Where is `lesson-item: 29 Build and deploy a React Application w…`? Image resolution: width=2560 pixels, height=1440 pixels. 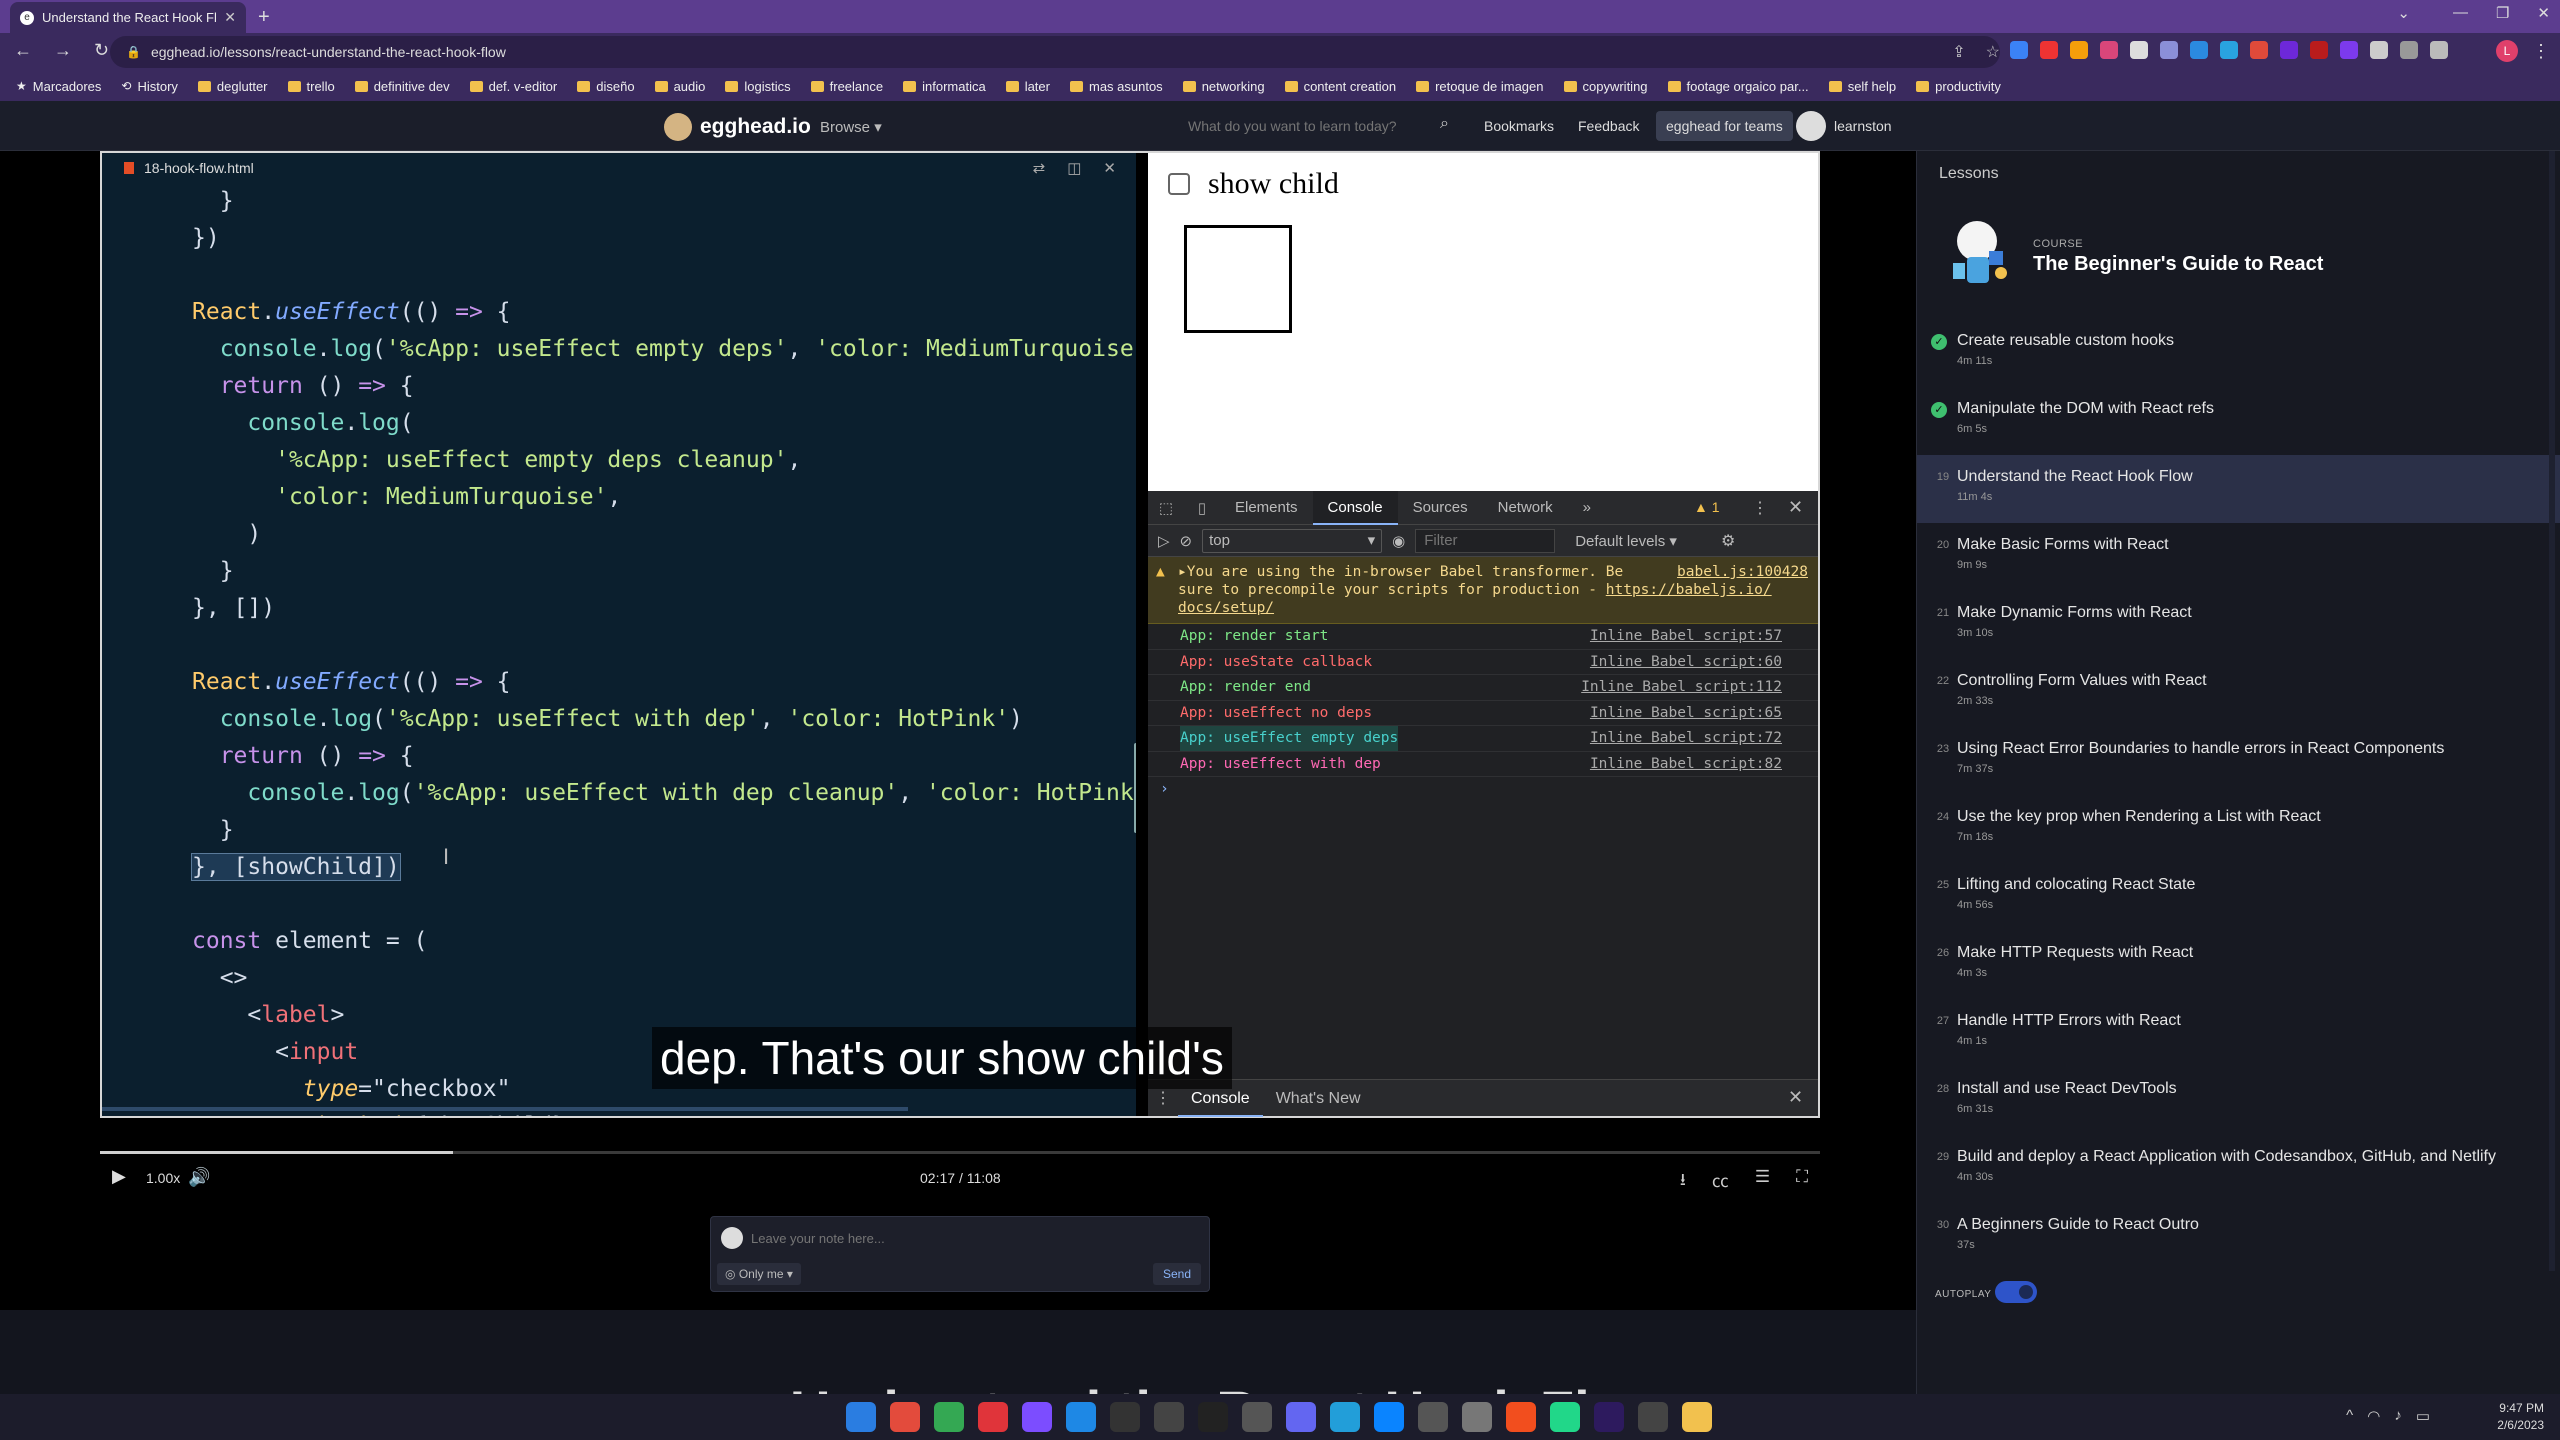
lesson-item: 29 Build and deploy a React Application w… is located at coordinates (2238, 1169).